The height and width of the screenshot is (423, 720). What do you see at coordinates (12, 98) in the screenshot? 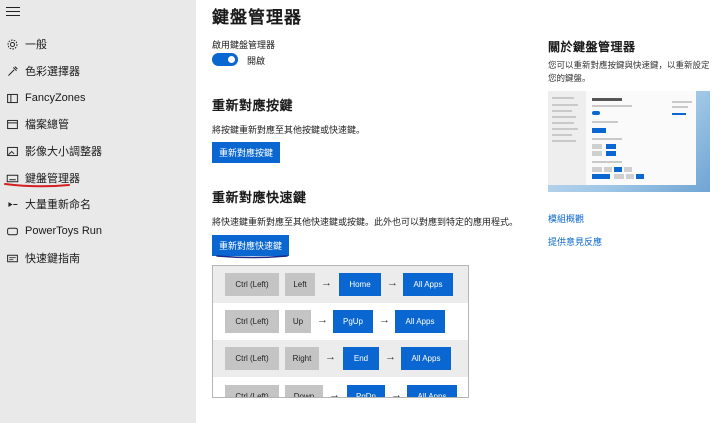
I see `fancyzones-icon` at bounding box center [12, 98].